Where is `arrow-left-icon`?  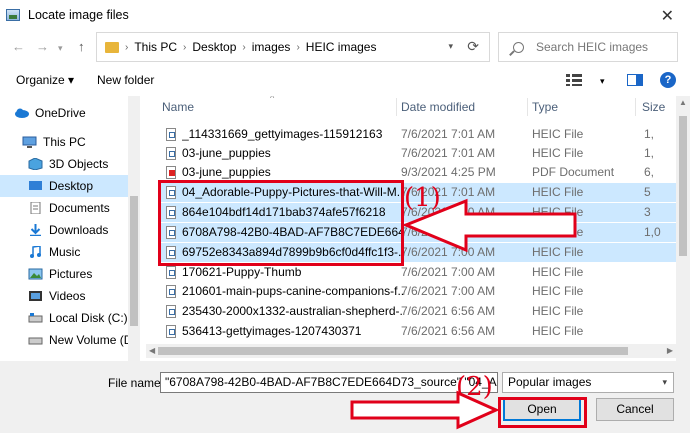 arrow-left-icon is located at coordinates (489, 225).